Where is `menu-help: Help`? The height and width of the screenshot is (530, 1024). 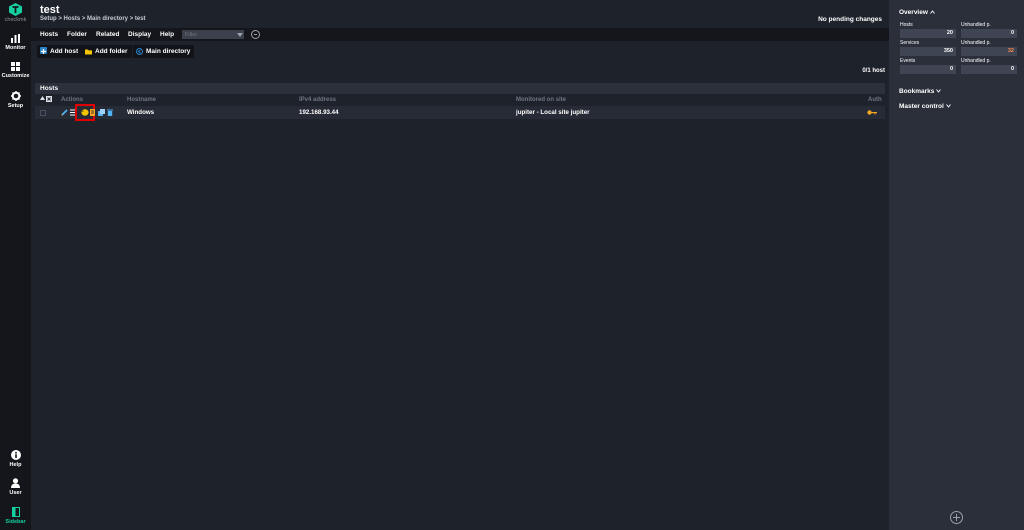 menu-help: Help is located at coordinates (167, 34).